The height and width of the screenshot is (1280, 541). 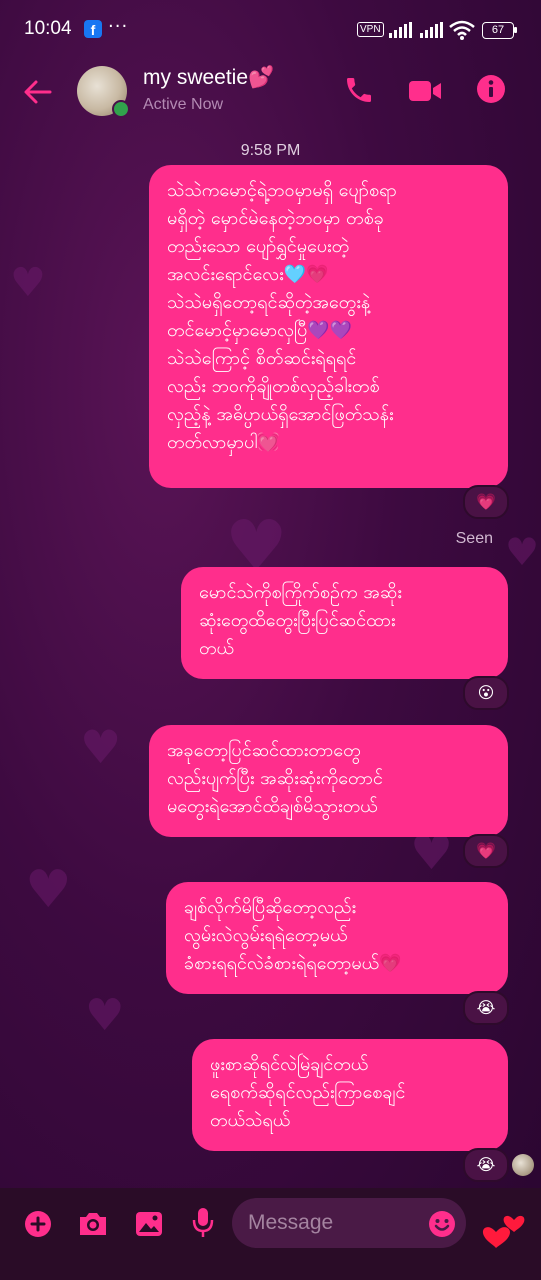 What do you see at coordinates (370, 29) in the screenshot?
I see `vpn-icon: VPN` at bounding box center [370, 29].